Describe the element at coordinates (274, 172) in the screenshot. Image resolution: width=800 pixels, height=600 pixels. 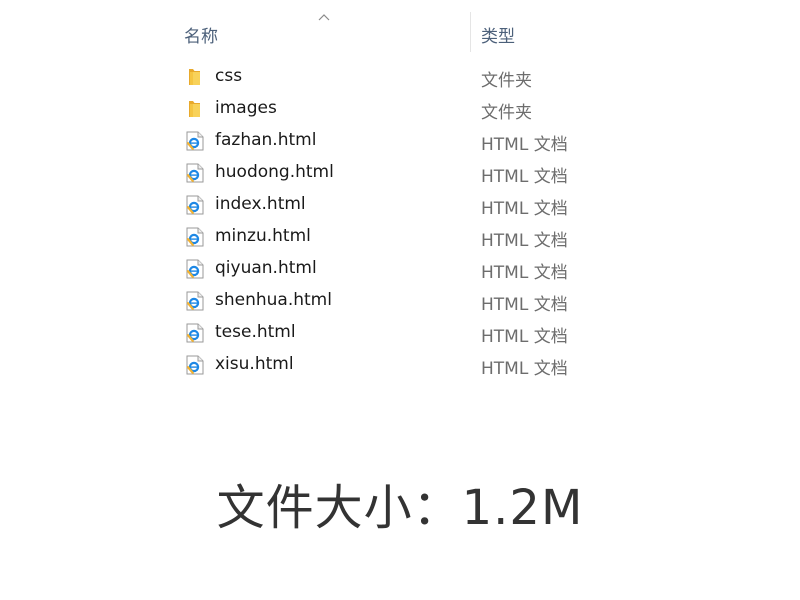
I see `file-name: huodong.html` at that location.